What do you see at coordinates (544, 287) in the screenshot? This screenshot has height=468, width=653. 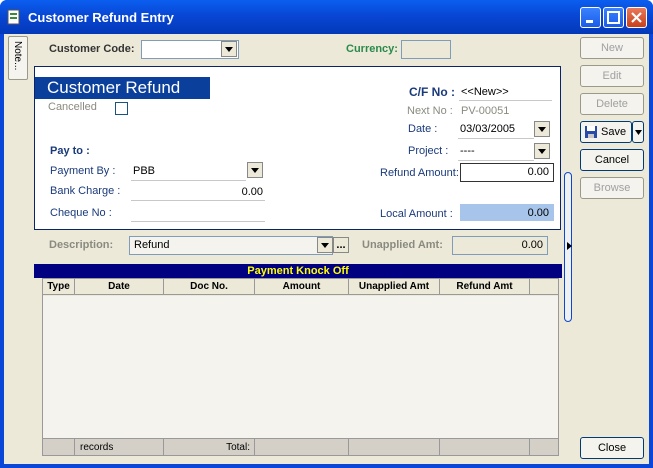 I see `col-spacer` at bounding box center [544, 287].